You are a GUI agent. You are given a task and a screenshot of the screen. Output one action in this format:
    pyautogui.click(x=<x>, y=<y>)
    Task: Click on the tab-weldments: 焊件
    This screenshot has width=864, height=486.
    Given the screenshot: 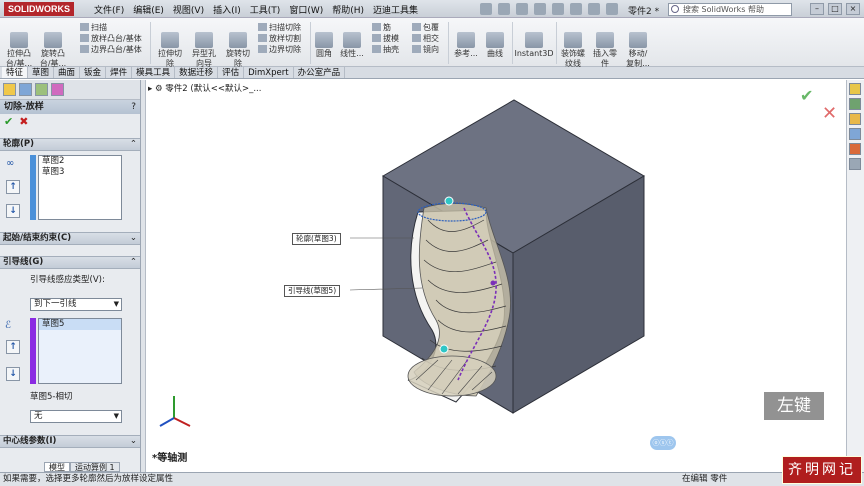 What is the action you would take?
    pyautogui.click(x=119, y=72)
    